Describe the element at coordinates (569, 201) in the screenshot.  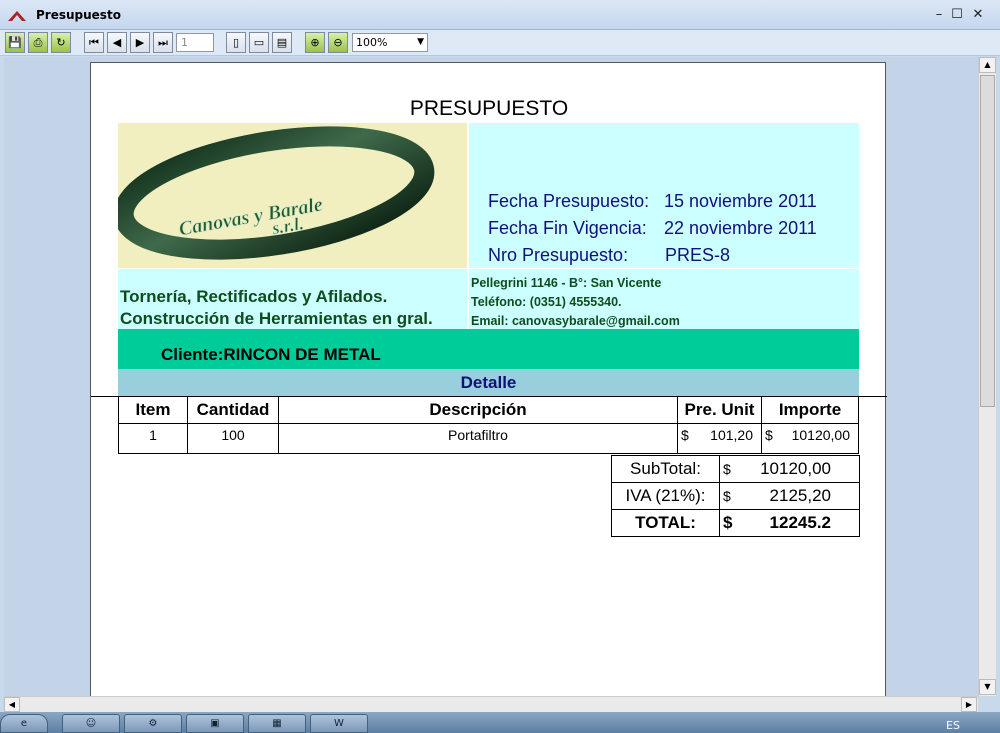
I see `fecha-label: Fecha Presupuesto:` at that location.